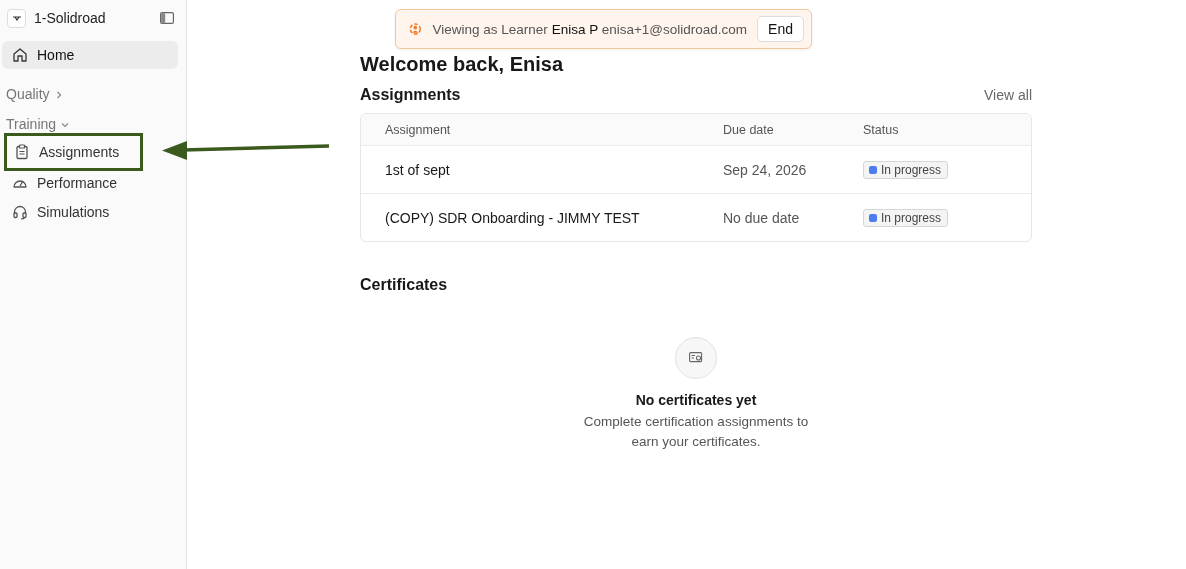  What do you see at coordinates (696, 217) in the screenshot?
I see `table-row: (COPY) SDR Onboarding - JIMMY TEST No due date In progress` at bounding box center [696, 217].